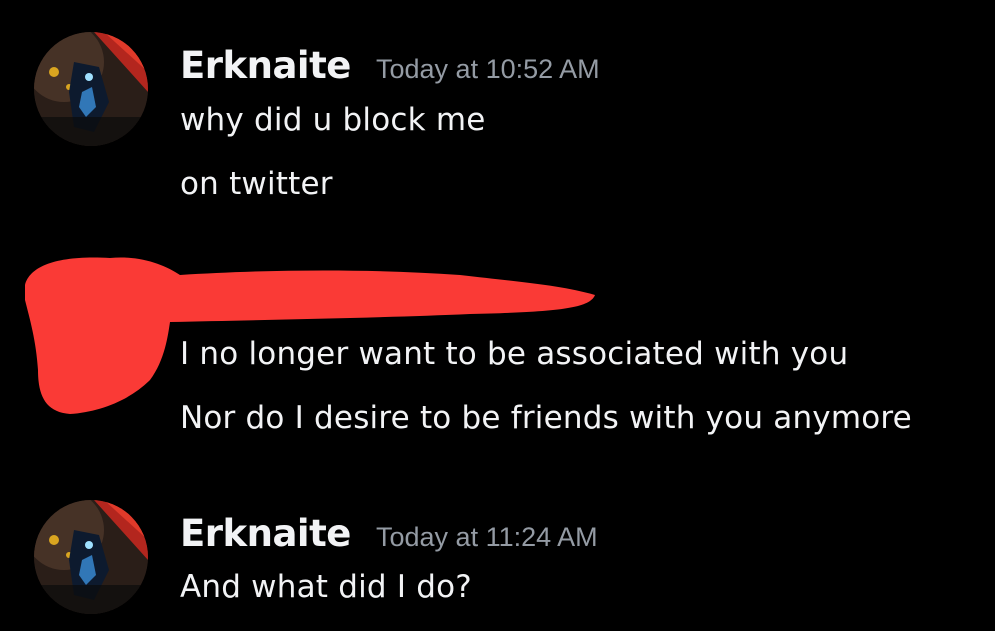 The image size is (995, 631). I want to click on message-text: And what did I do?, so click(326, 587).